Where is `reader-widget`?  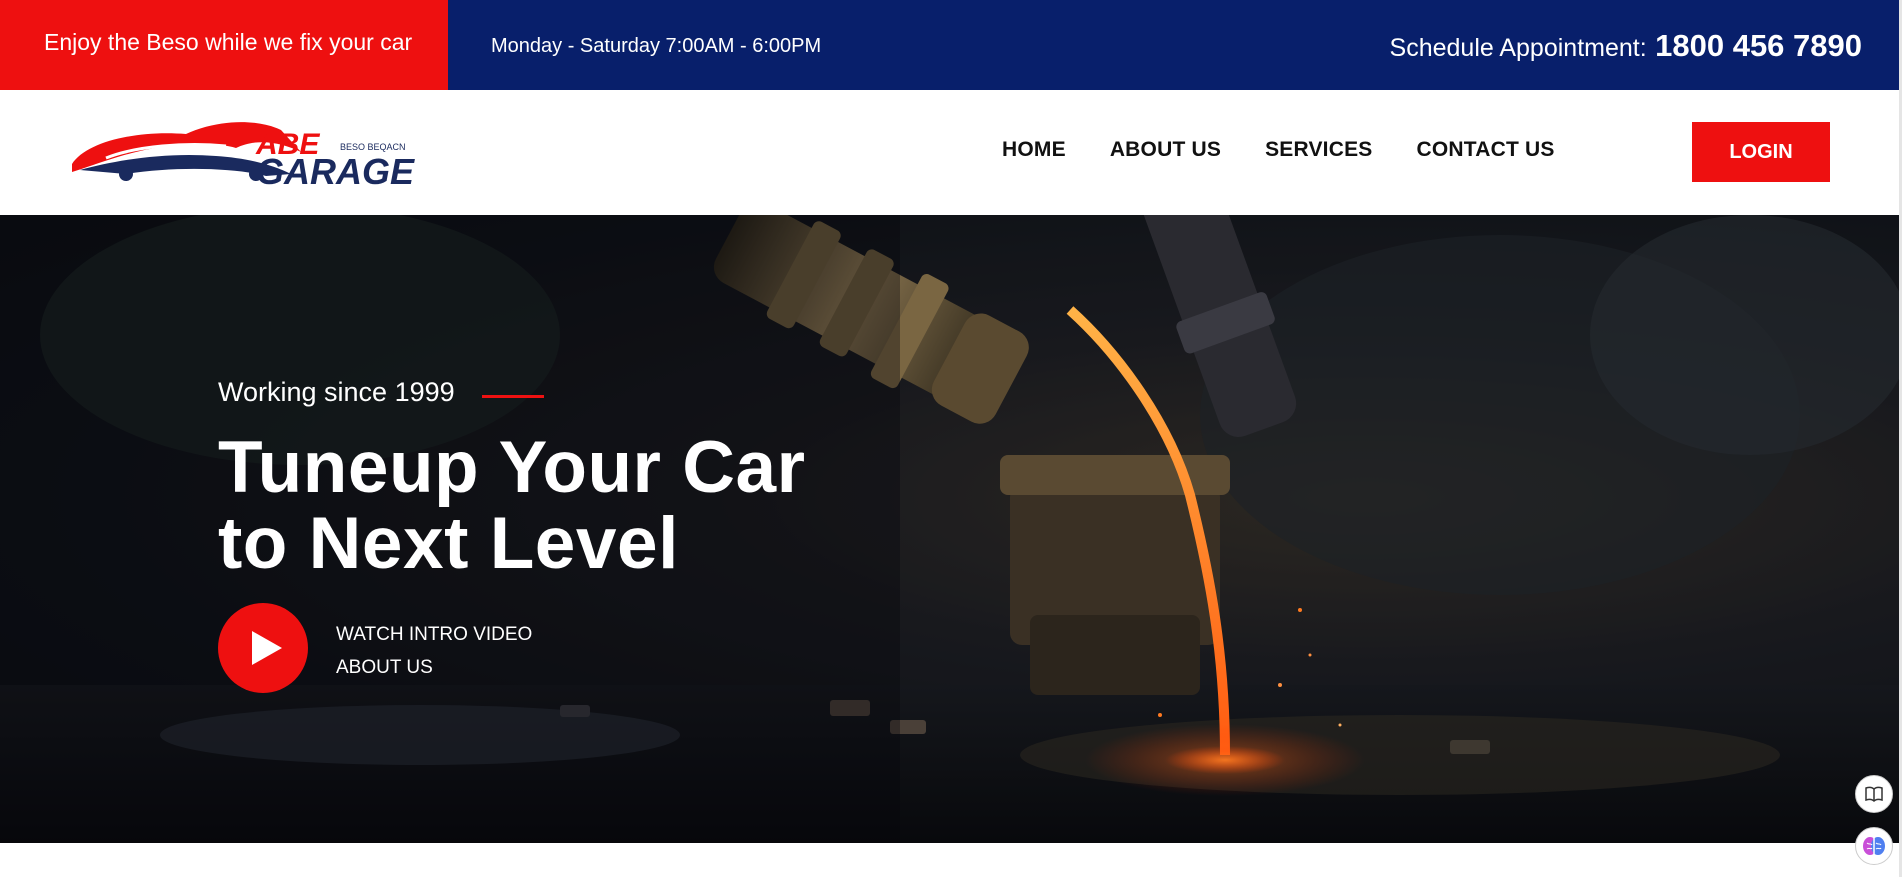
reader-widget is located at coordinates (1874, 794).